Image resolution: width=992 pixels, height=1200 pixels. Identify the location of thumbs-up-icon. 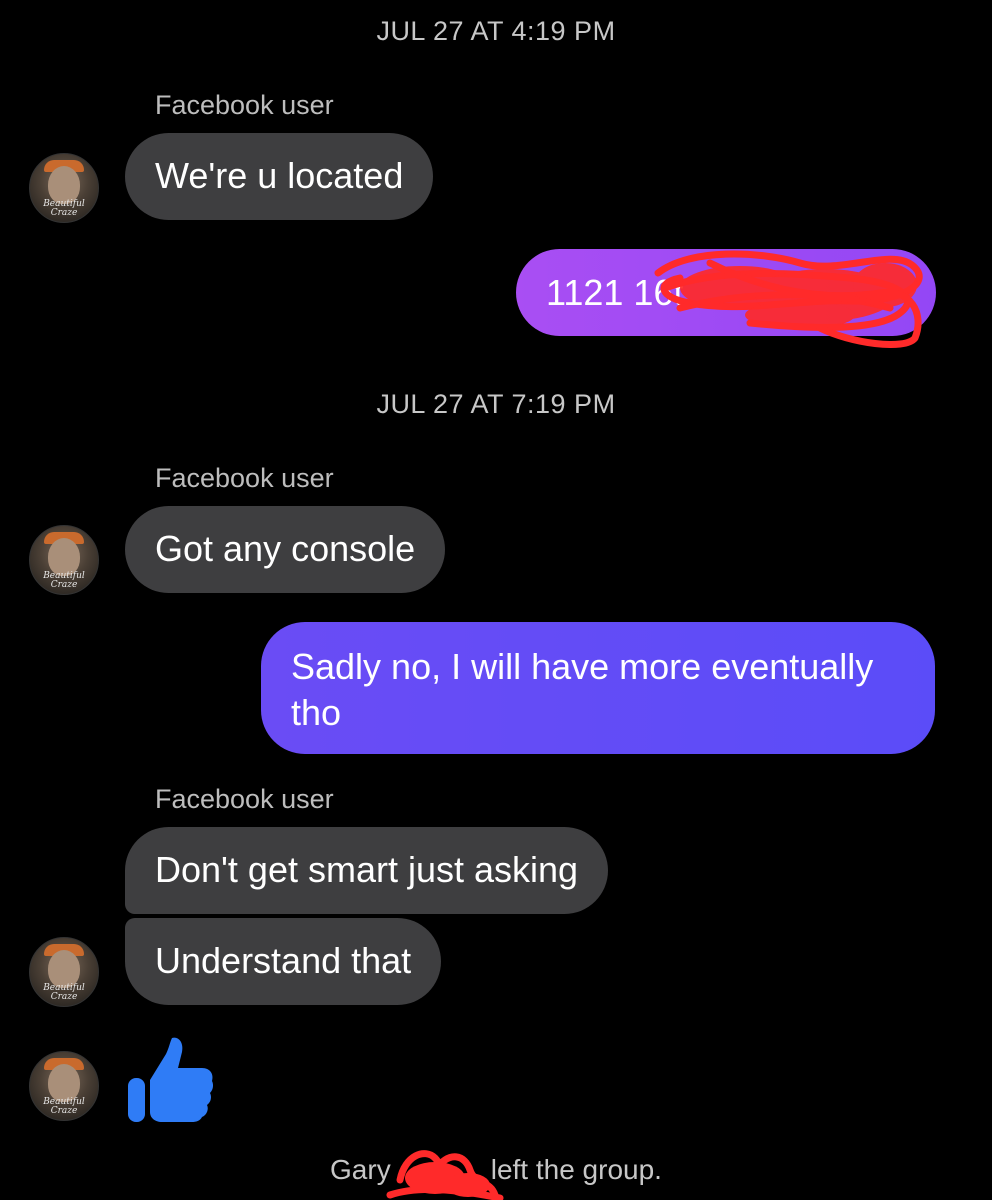
(171, 1079).